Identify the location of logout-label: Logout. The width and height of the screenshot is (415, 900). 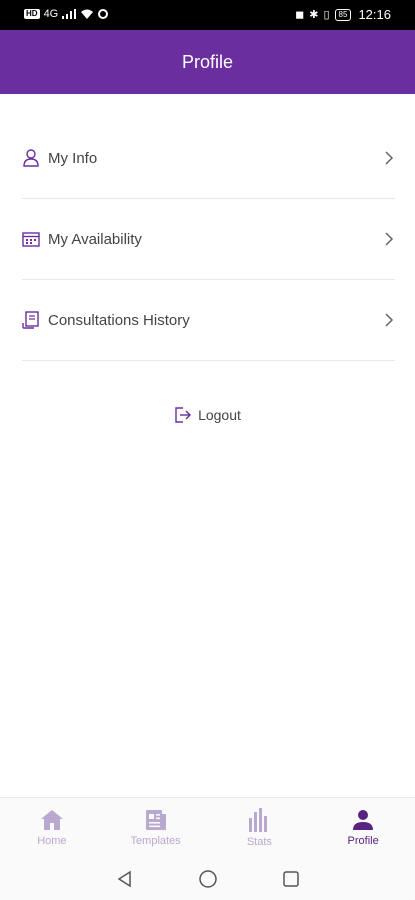
(219, 415).